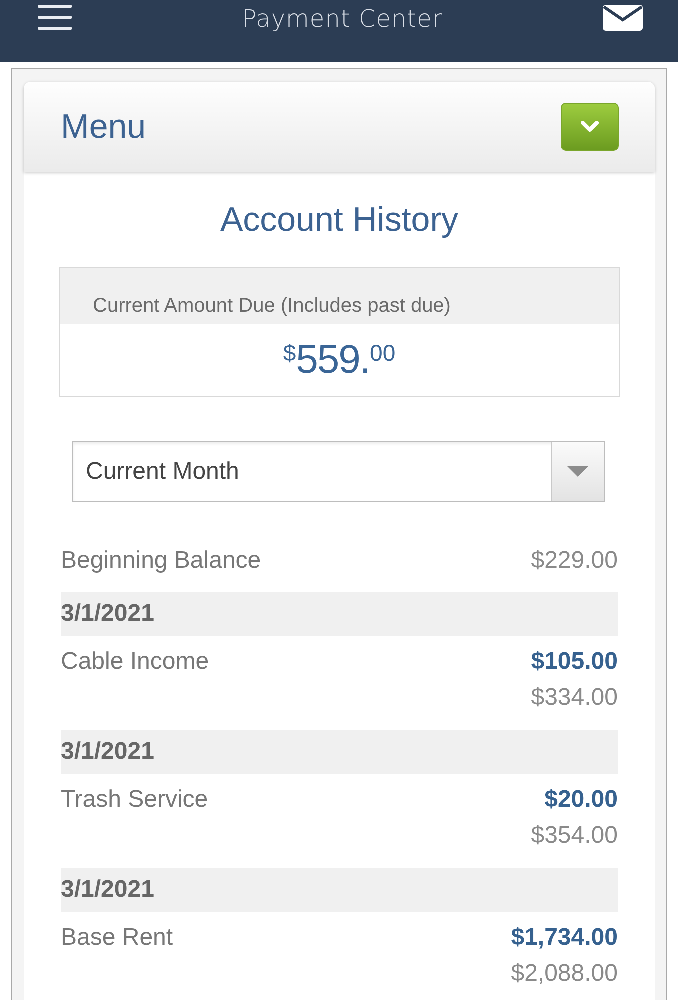 The height and width of the screenshot is (1000, 678). Describe the element at coordinates (103, 127) in the screenshot. I see `menu-title: Menu` at that location.